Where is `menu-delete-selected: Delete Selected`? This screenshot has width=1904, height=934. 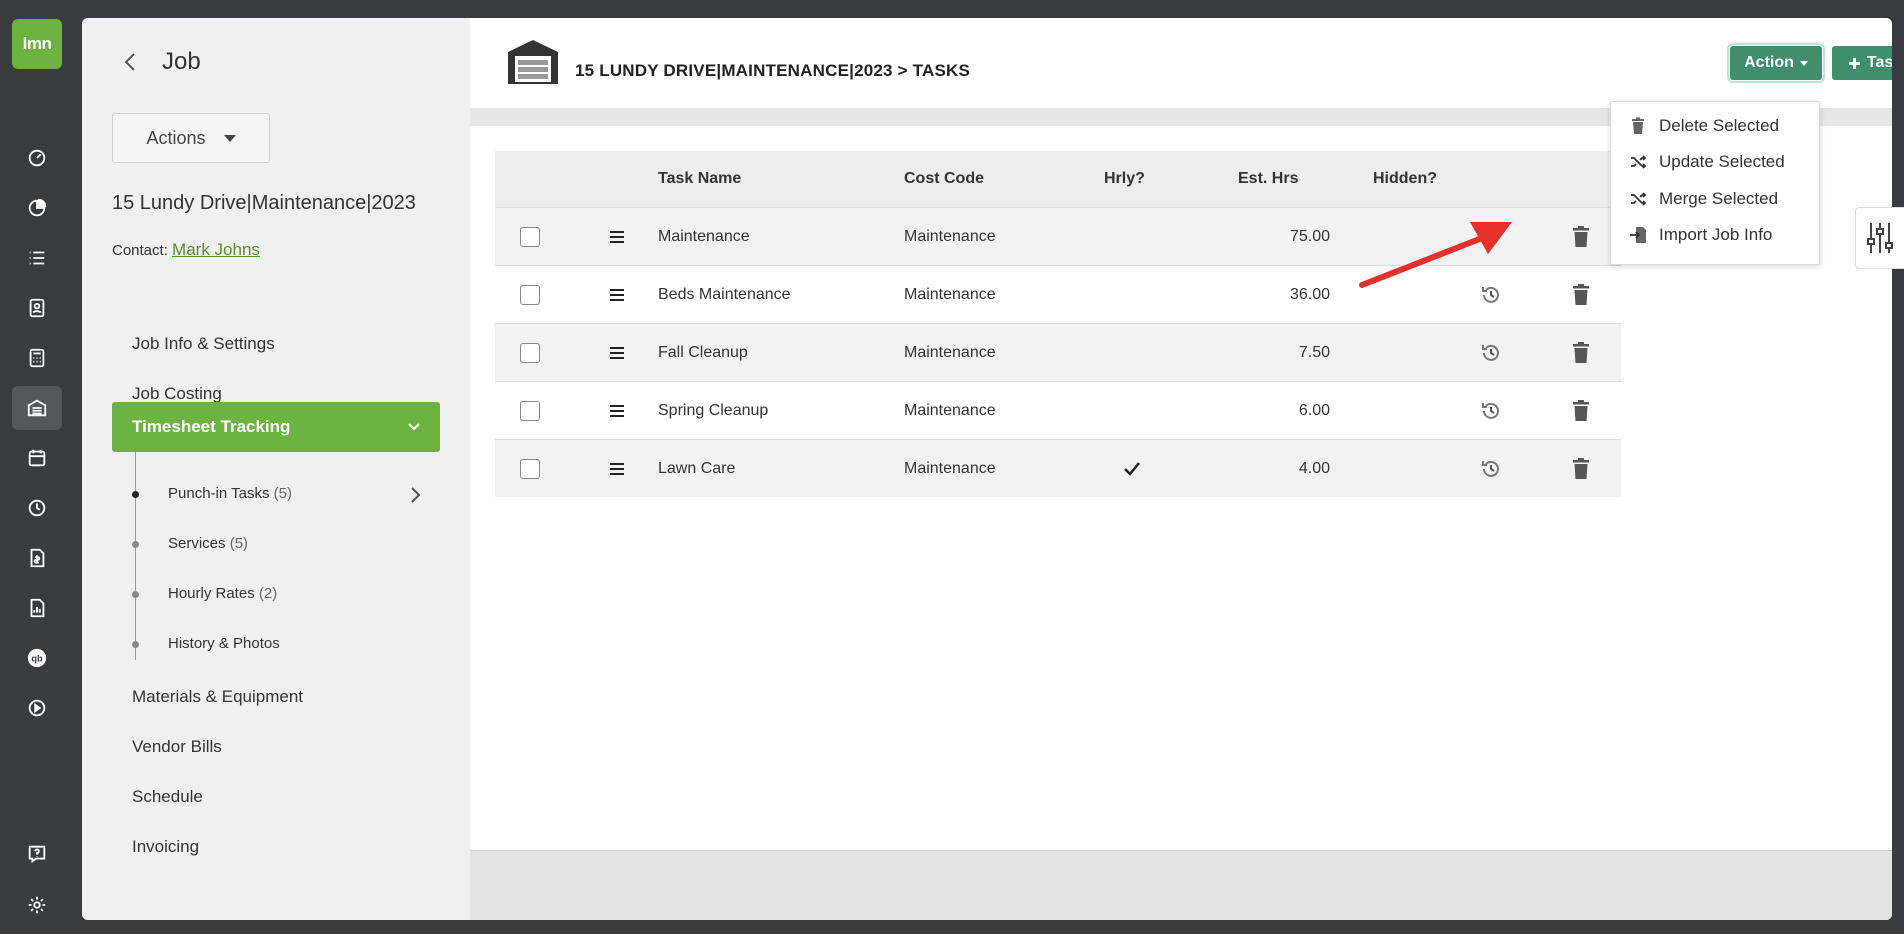 menu-delete-selected: Delete Selected is located at coordinates (1704, 126).